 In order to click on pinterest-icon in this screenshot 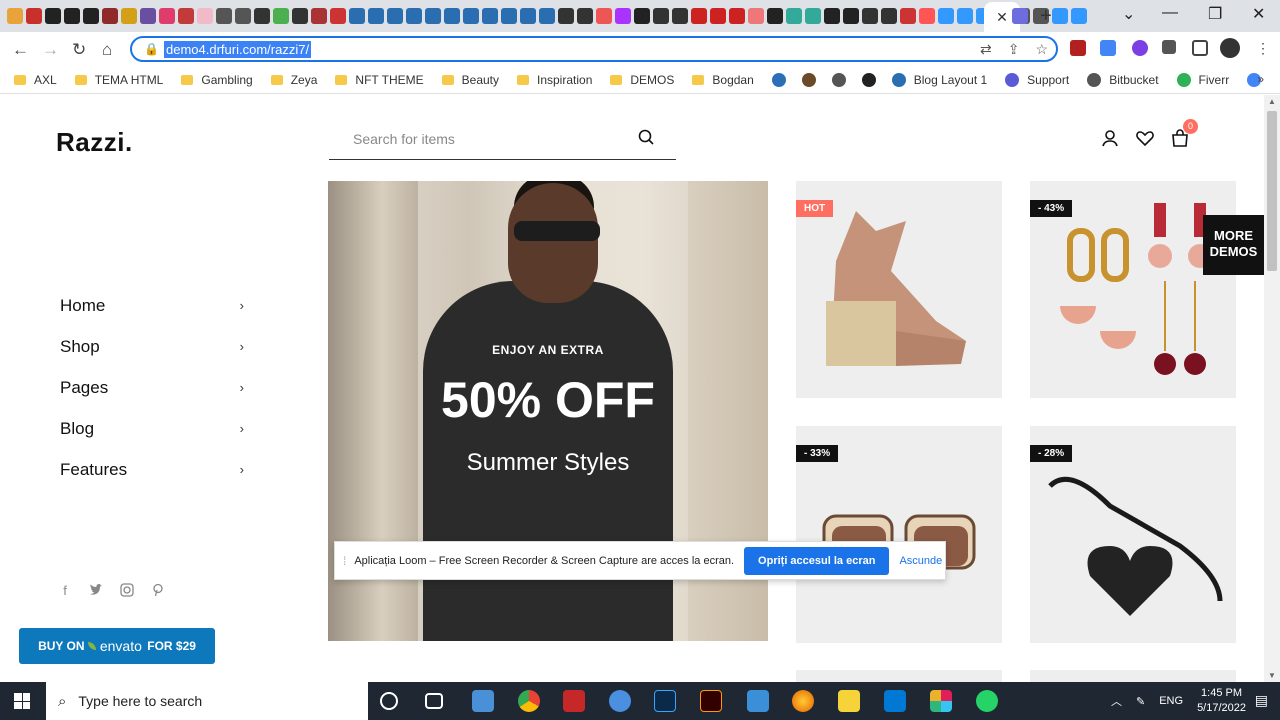, I will do `click(158, 590)`.